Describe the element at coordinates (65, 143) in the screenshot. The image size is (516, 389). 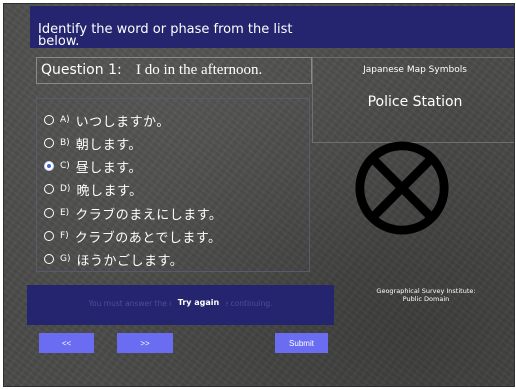
I see `option-letter: B)` at that location.